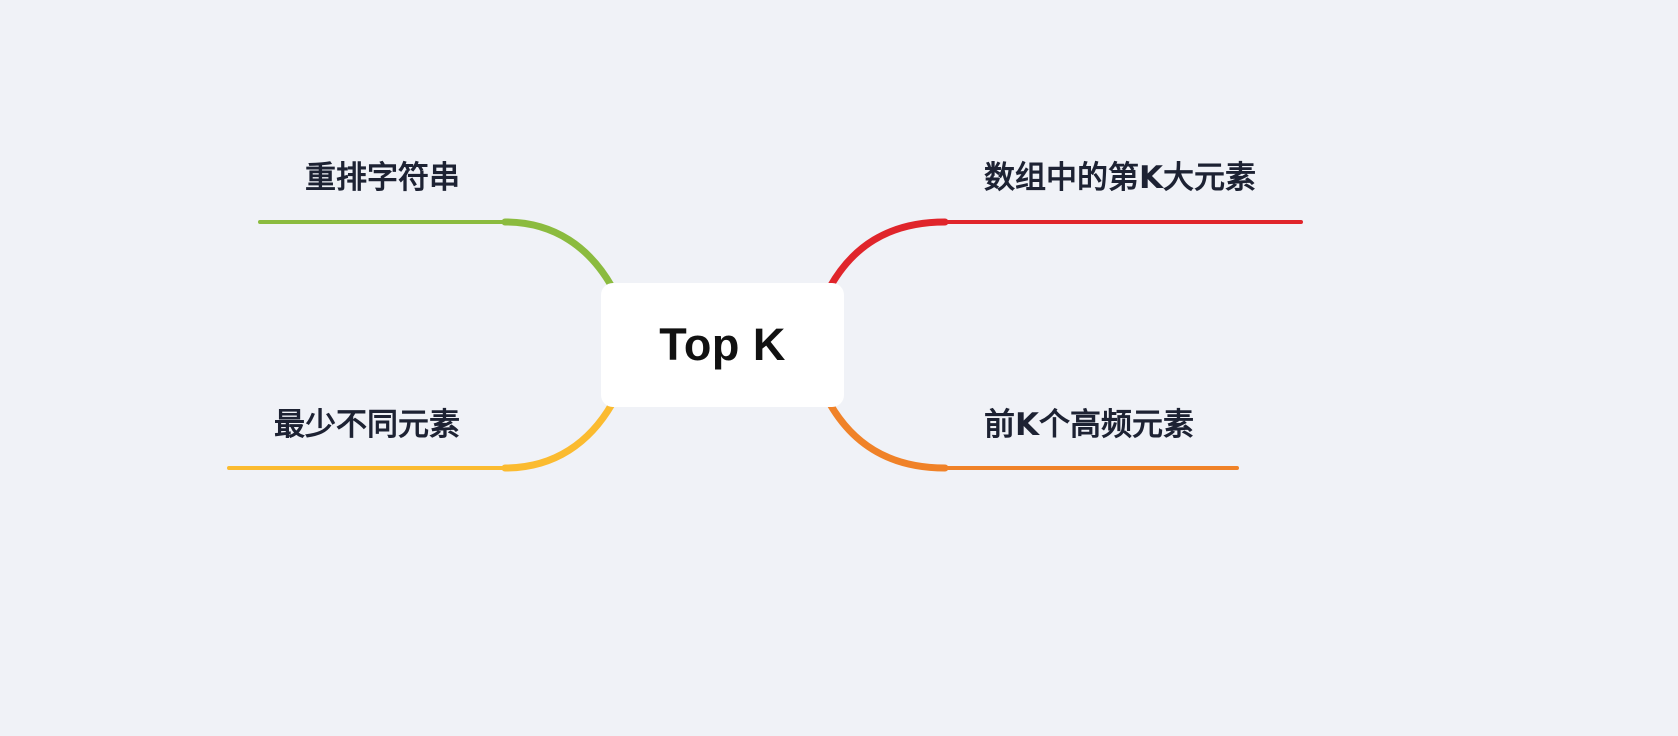  Describe the element at coordinates (887, 254) in the screenshot. I see `branch-connector-top-right-thick` at that location.